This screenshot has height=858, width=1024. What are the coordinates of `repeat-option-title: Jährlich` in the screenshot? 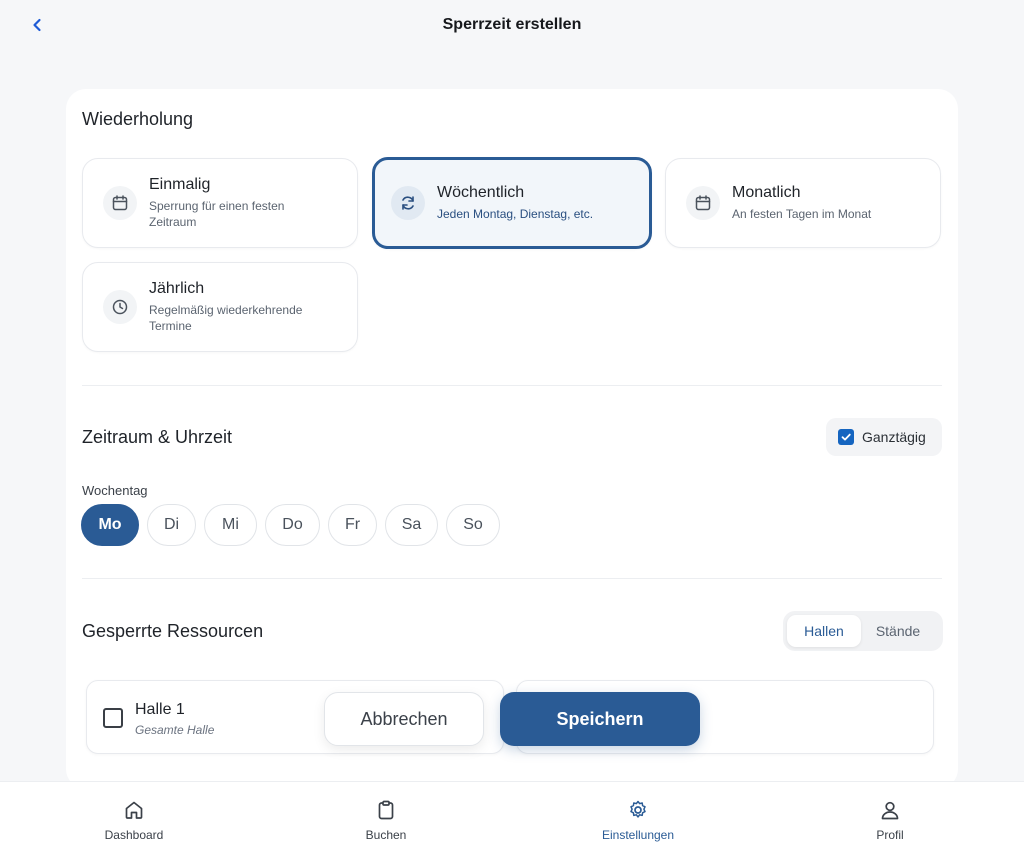 It's located at (177, 288).